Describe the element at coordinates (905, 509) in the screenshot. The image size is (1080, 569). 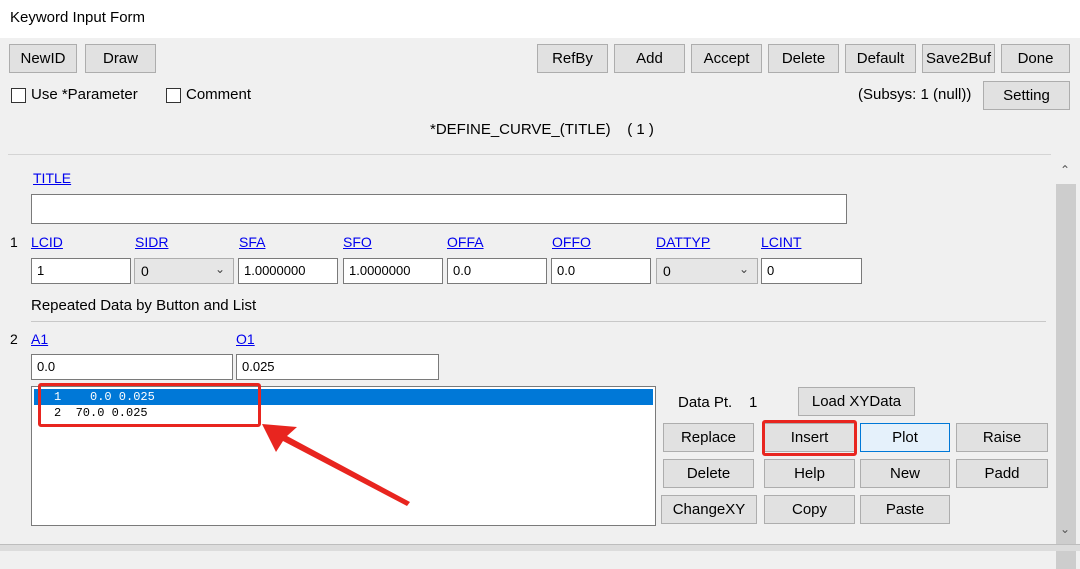
I see `paste-button: Paste` at that location.